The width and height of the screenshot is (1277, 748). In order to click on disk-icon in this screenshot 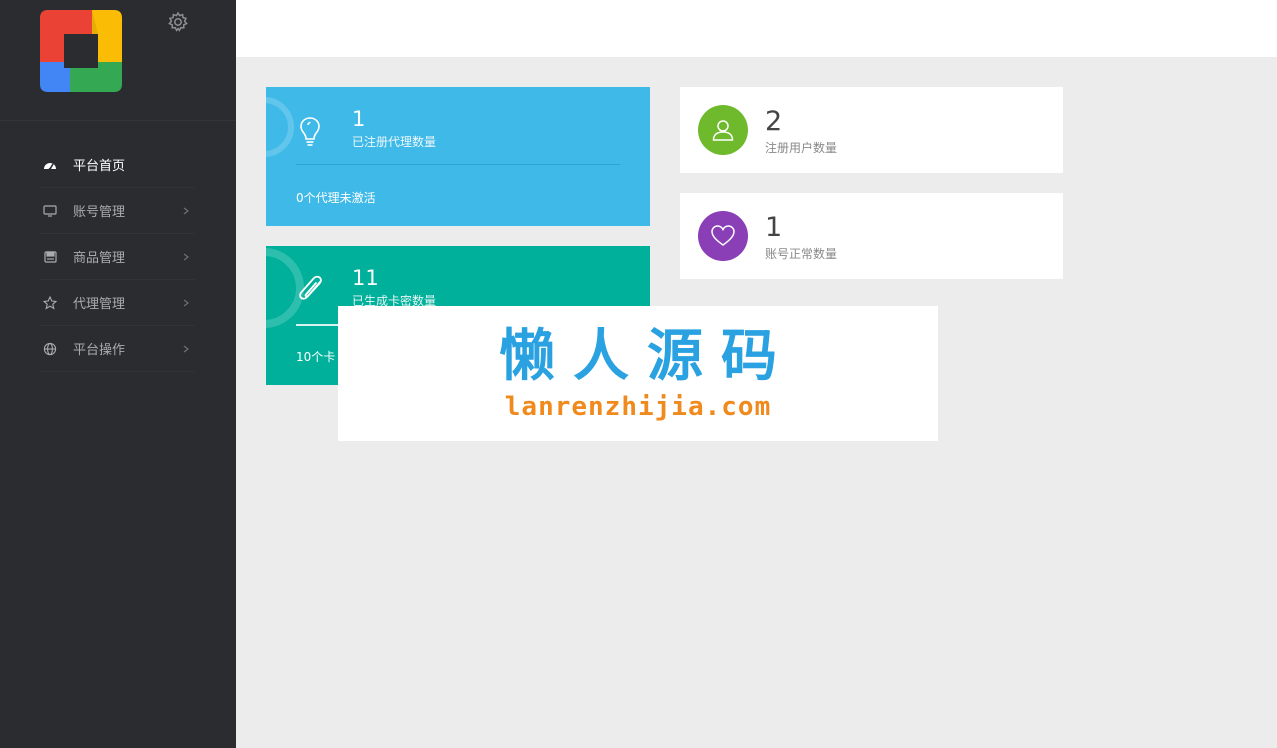, I will do `click(50, 257)`.